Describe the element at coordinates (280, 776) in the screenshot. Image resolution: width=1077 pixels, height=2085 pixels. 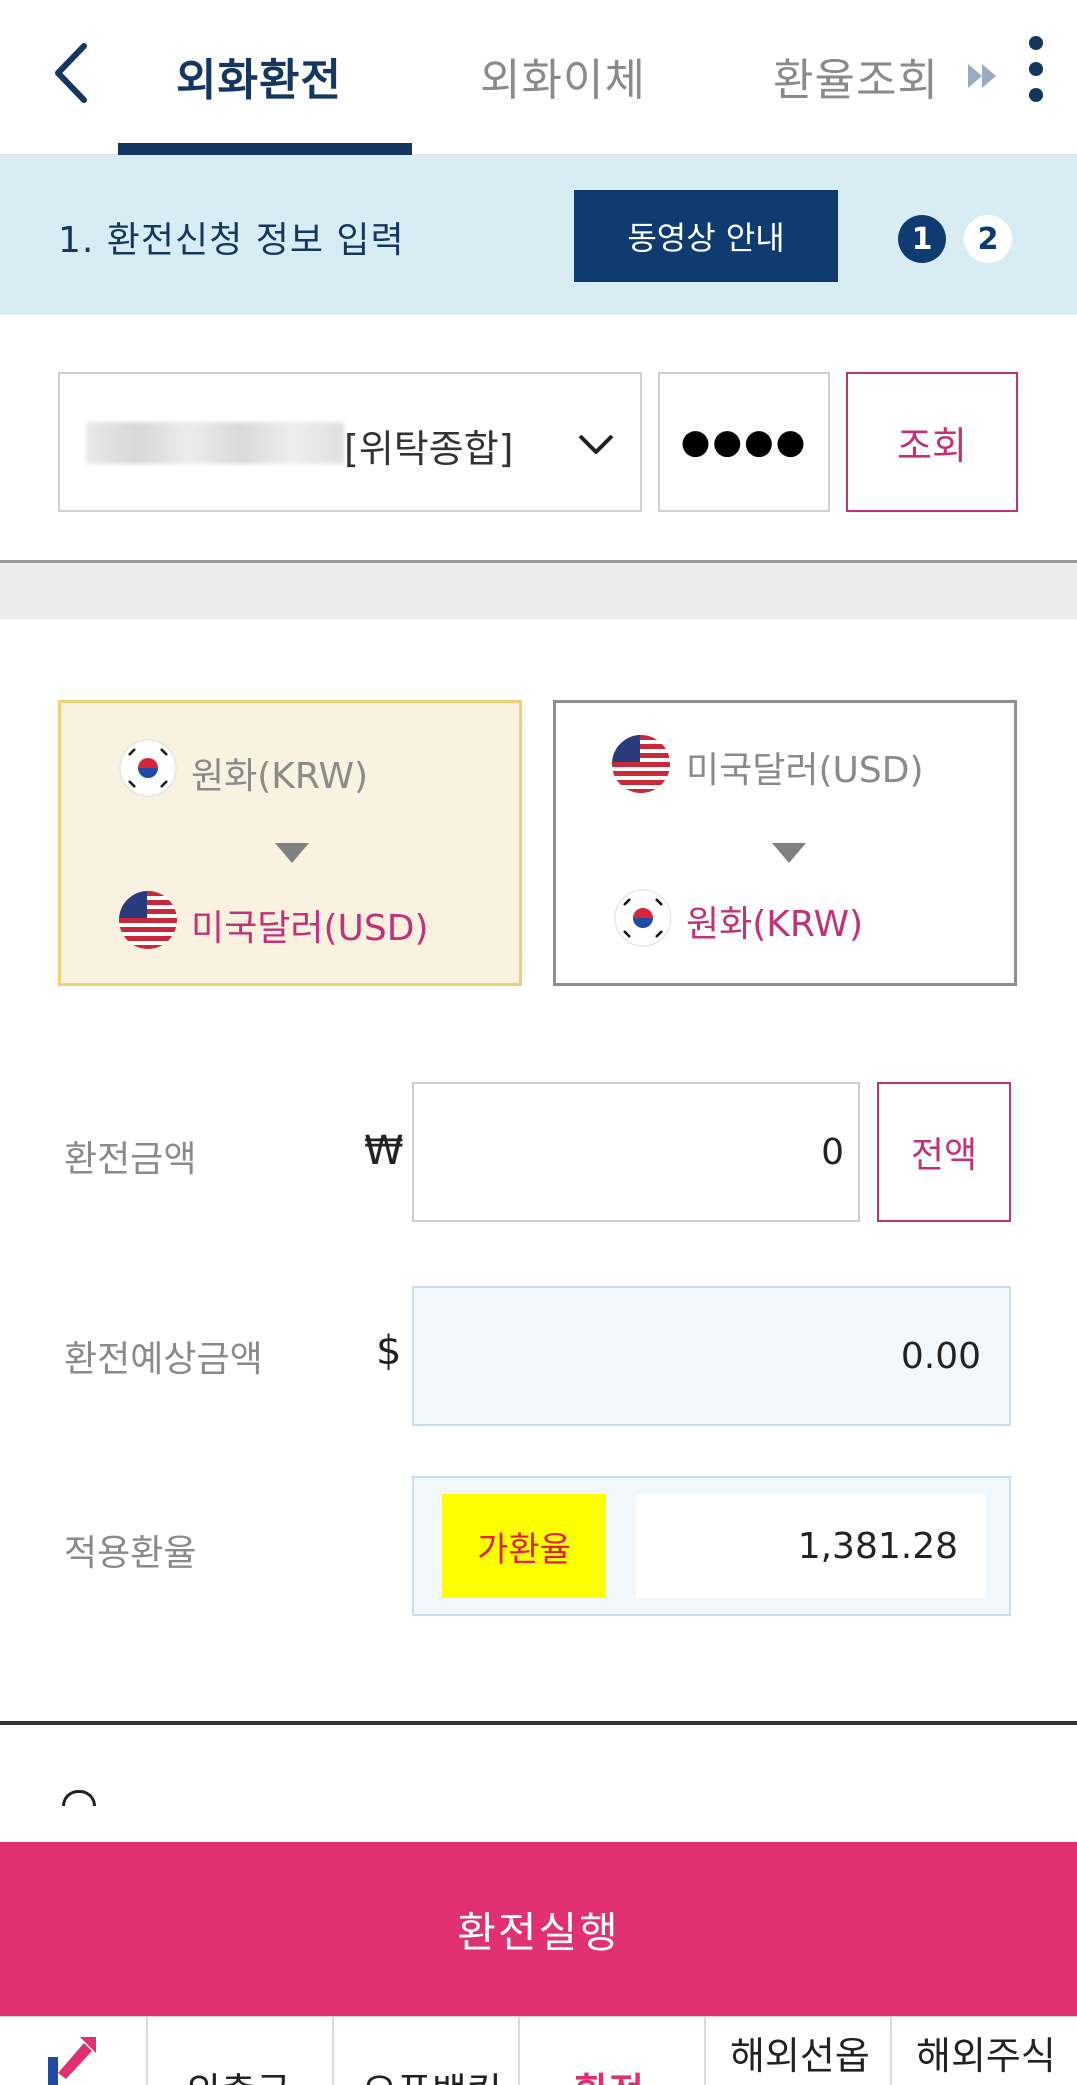
I see `from-currency-label: 원화(KRW)` at that location.